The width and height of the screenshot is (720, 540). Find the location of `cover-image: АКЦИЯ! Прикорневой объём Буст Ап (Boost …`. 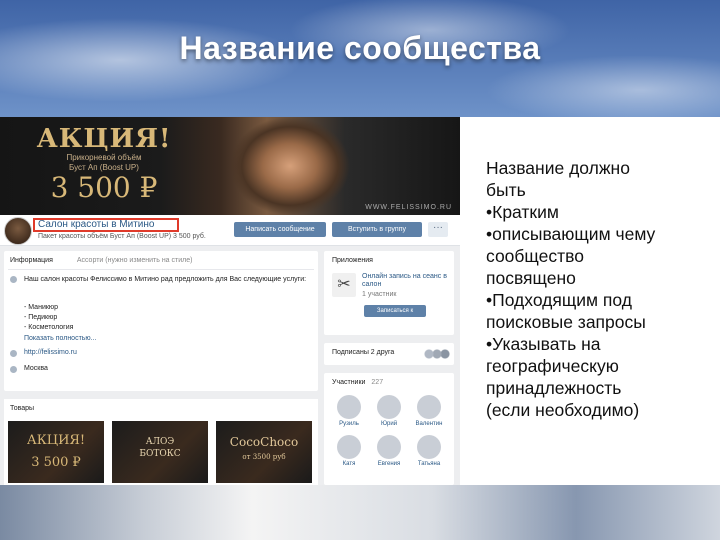

cover-image: АКЦИЯ! Прикорневой объём Буст Ап (Boost … is located at coordinates (230, 166).